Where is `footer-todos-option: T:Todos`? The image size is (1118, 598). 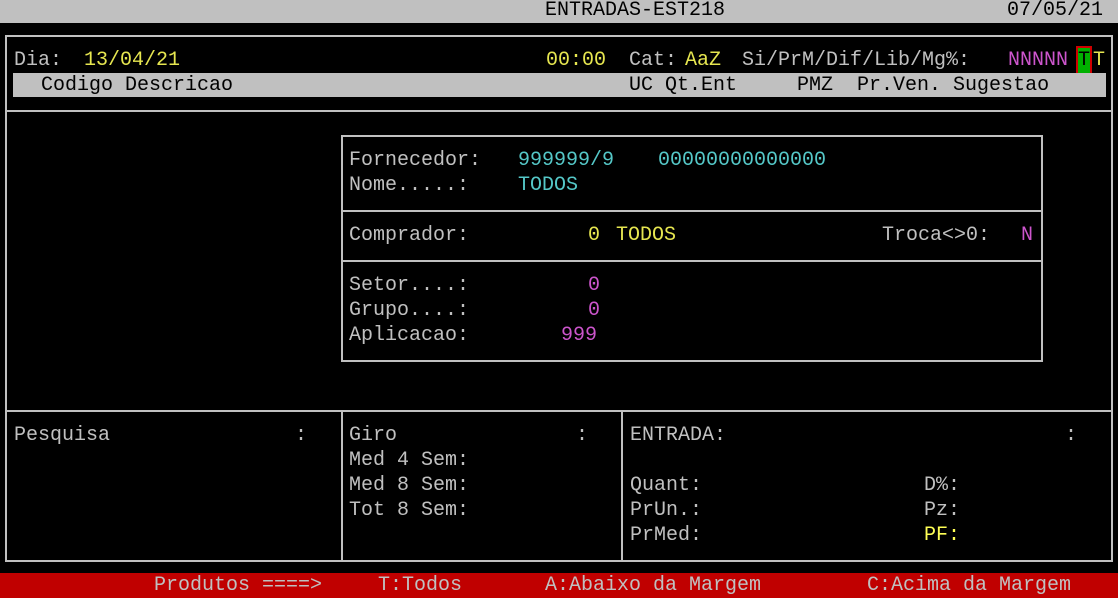
footer-todos-option: T:Todos is located at coordinates (420, 585).